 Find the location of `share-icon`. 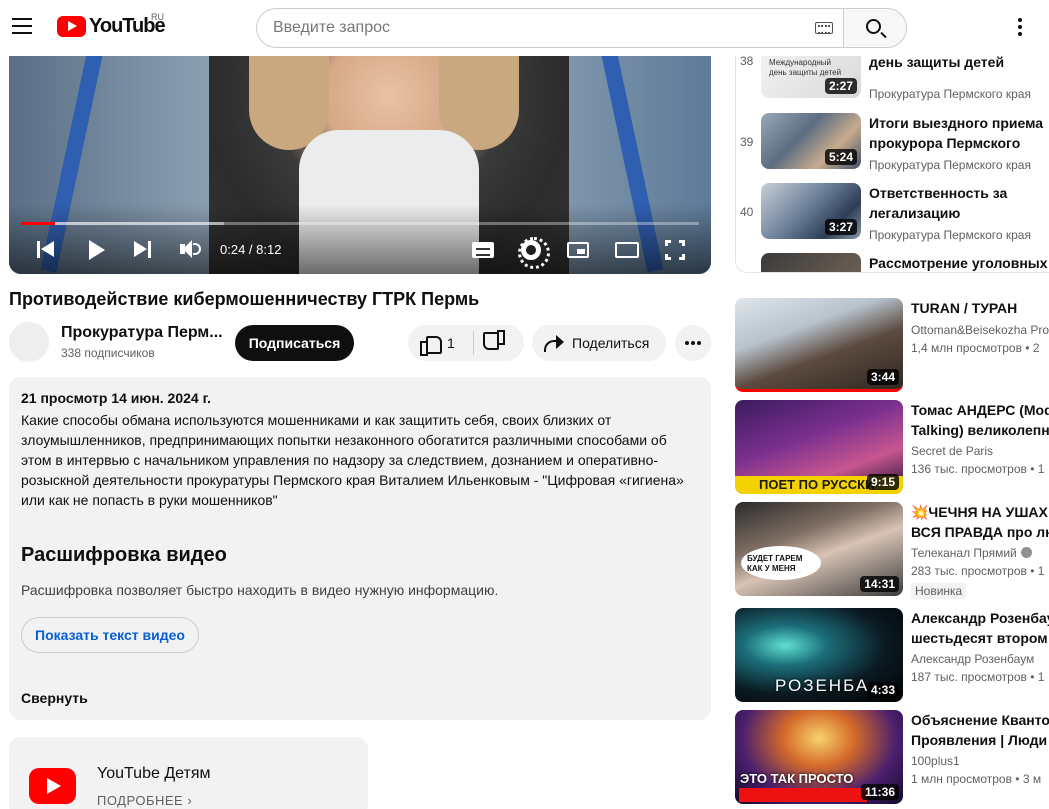

share-icon is located at coordinates (554, 343).